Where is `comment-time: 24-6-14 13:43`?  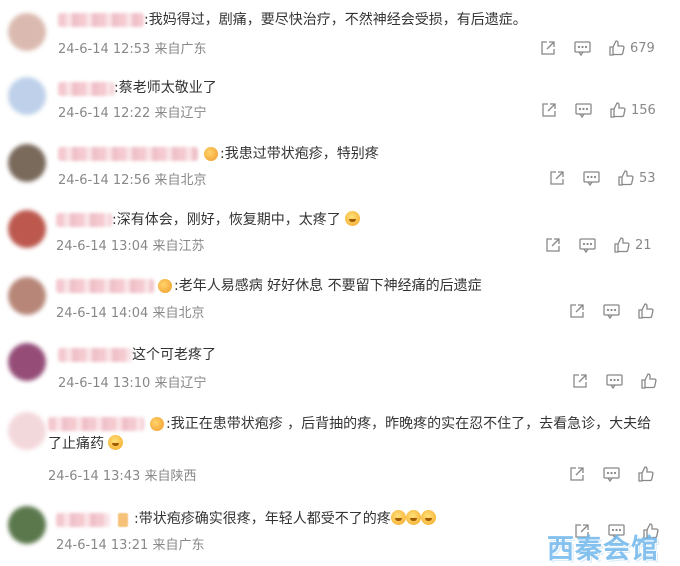 comment-time: 24-6-14 13:43 is located at coordinates (94, 476).